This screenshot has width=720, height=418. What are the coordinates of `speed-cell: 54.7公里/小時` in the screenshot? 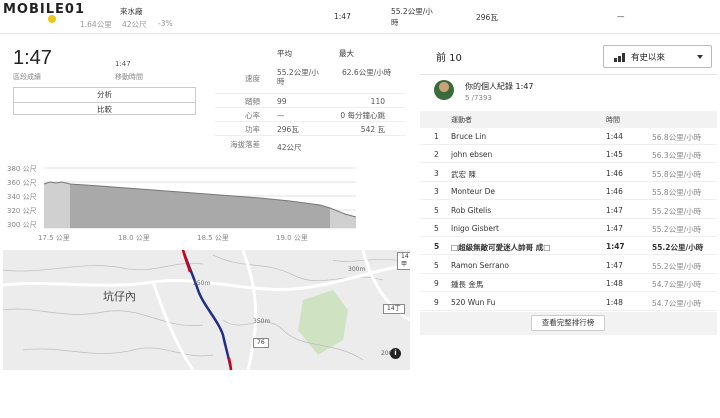 It's located at (677, 285).